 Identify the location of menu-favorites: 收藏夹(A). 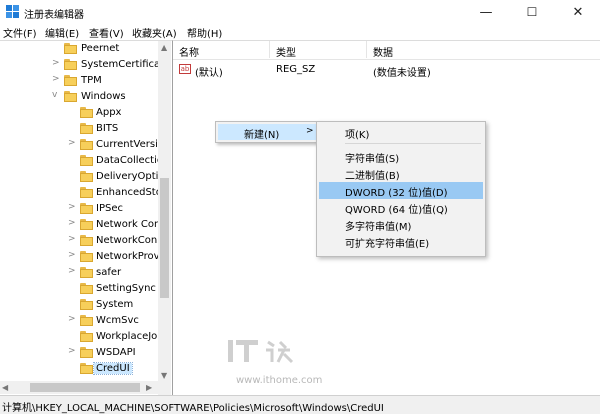
(154, 32).